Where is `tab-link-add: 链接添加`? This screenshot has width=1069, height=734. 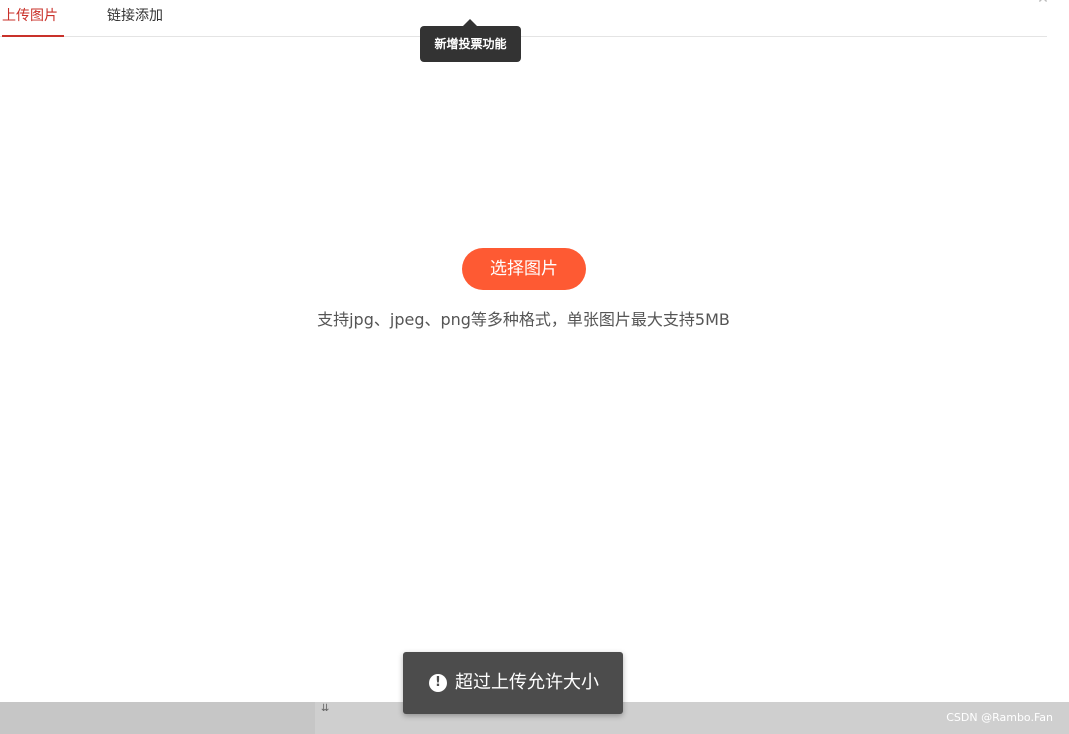 tab-link-add: 链接添加 is located at coordinates (135, 18).